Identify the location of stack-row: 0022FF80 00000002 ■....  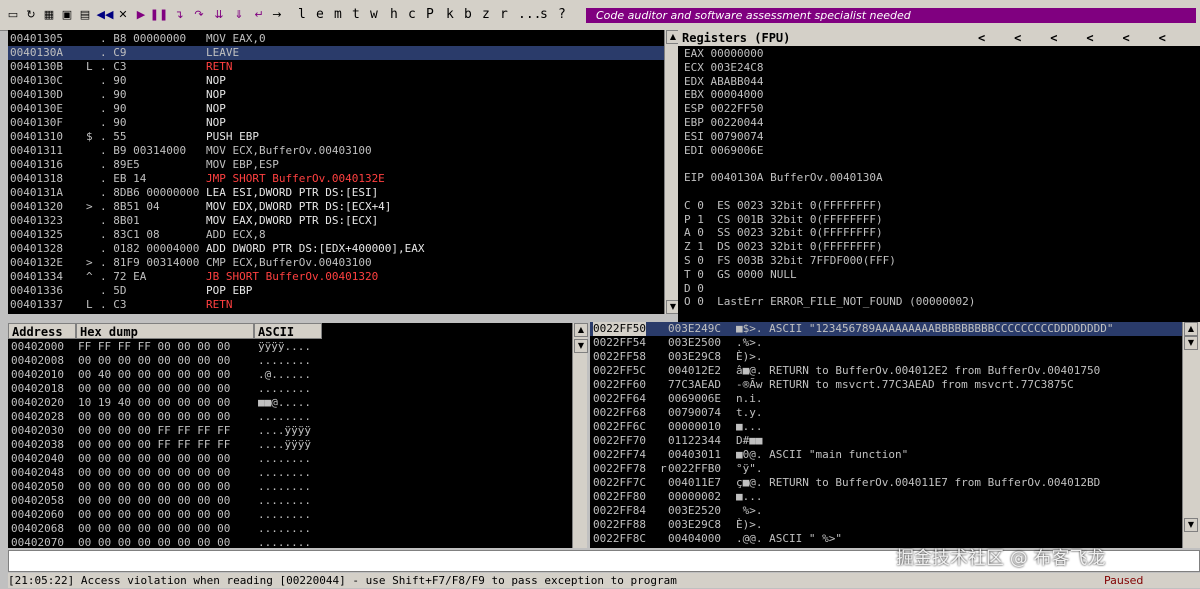
(886, 497).